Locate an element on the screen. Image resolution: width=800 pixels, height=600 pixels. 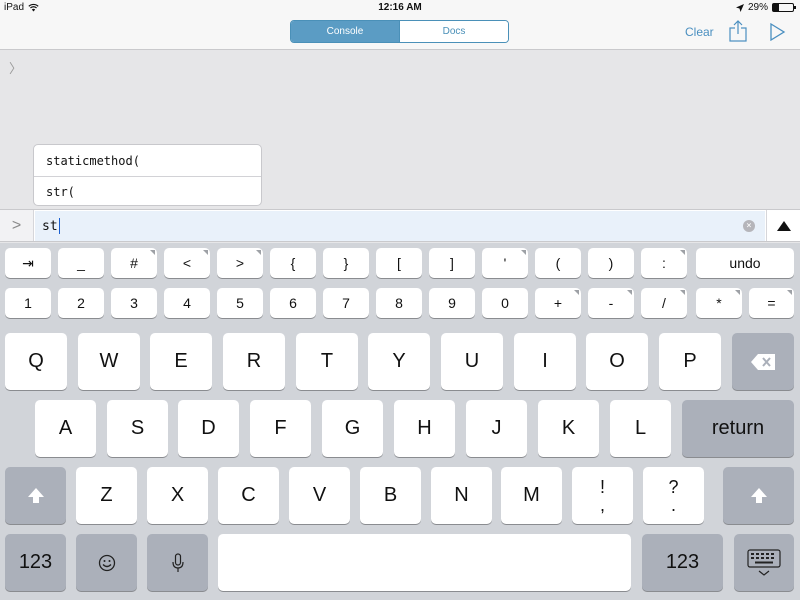
input-bar: > st × is located at coordinates (400, 225).